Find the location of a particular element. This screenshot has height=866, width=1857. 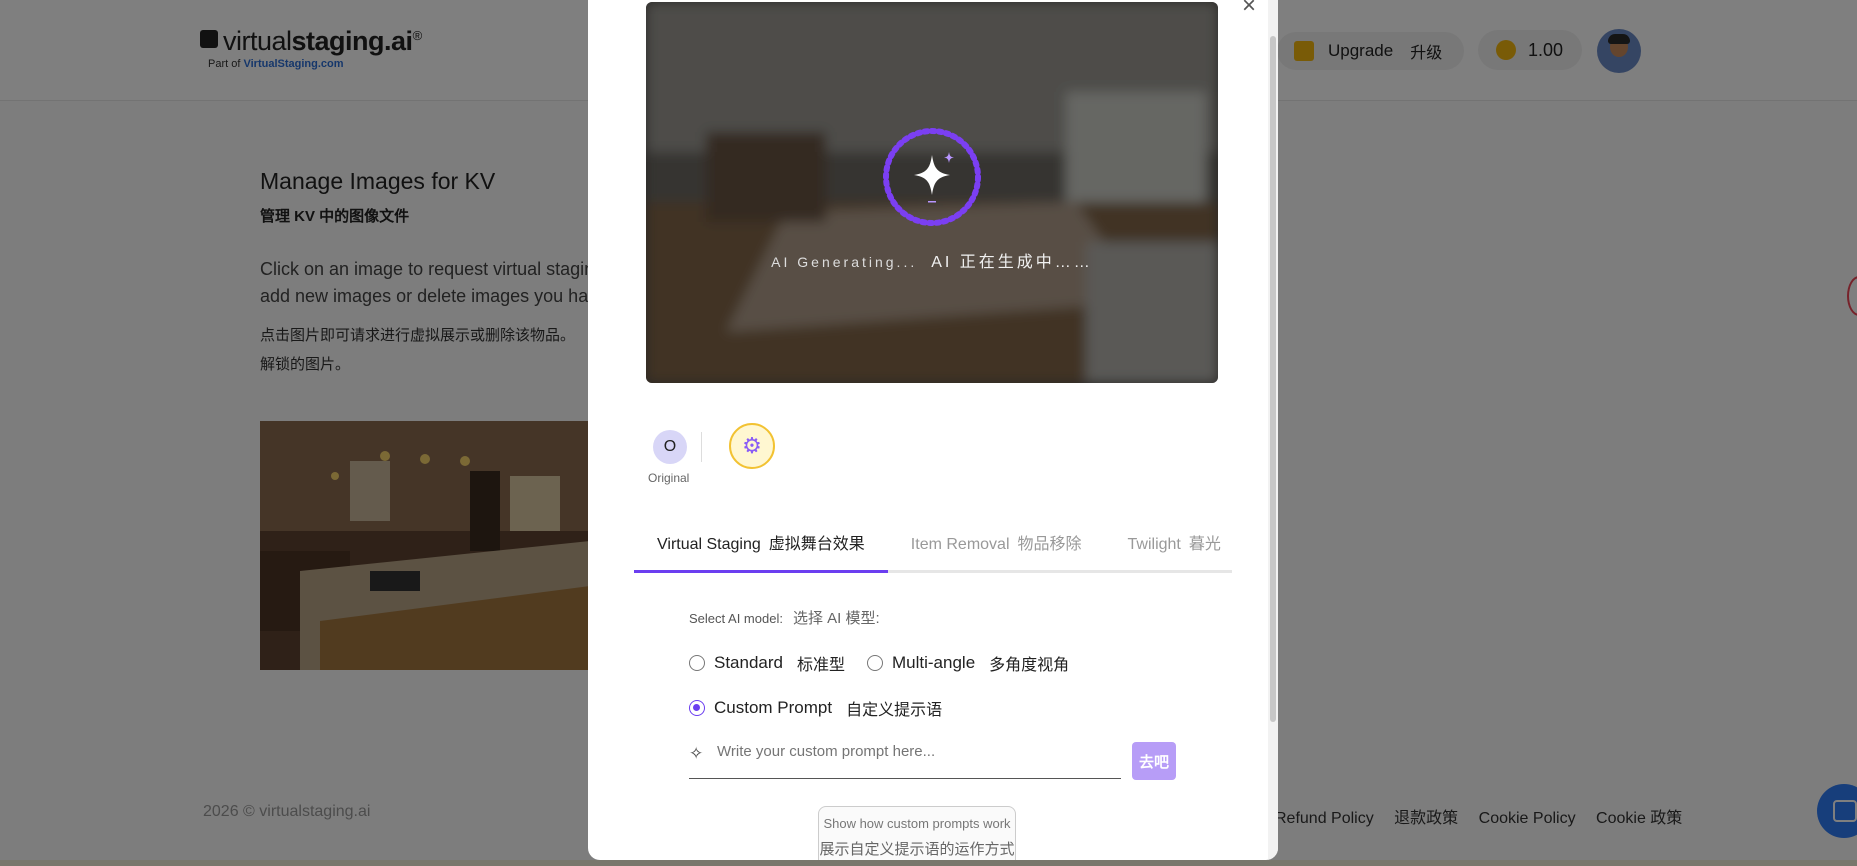

model-select-label: Select AI model: 选择 AI 模型: is located at coordinates (784, 617).